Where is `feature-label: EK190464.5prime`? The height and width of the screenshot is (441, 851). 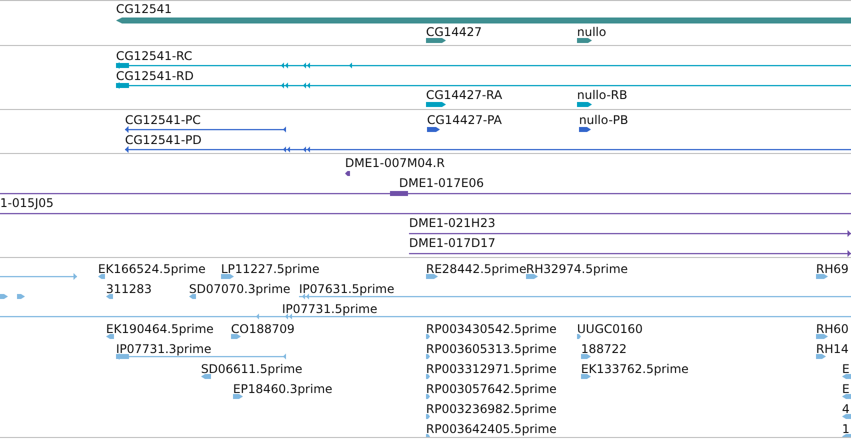
feature-label: EK190464.5prime is located at coordinates (160, 329).